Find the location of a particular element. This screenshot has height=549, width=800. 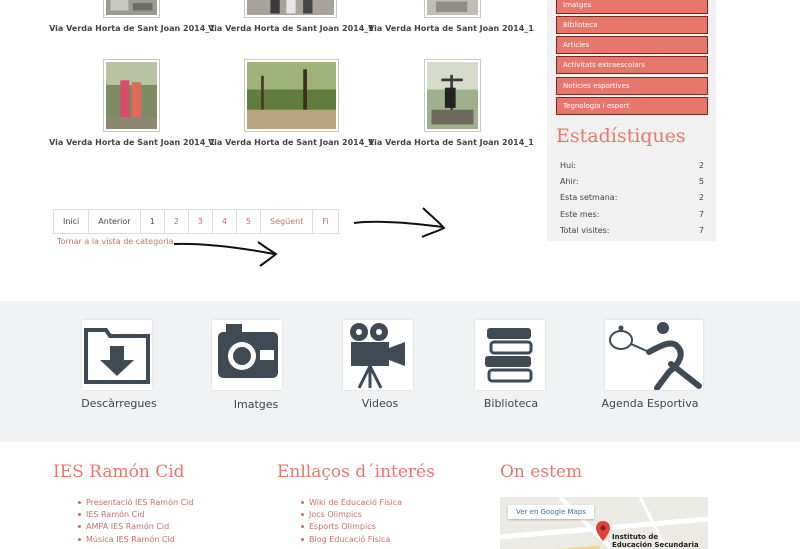

stat-label: Total visites: is located at coordinates (585, 230).